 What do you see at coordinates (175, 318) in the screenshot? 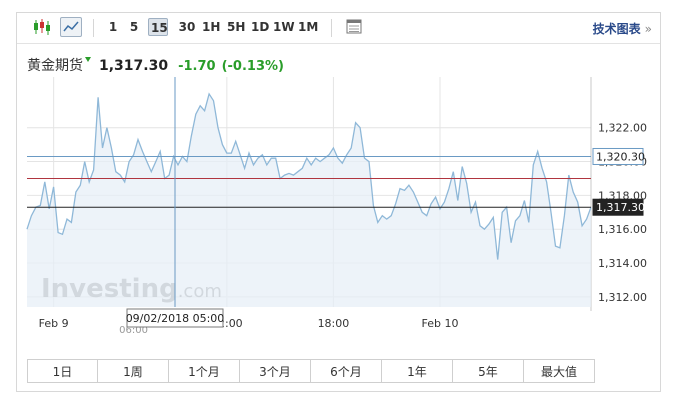
I see `crosshair-date-label: 09/02/2018 05:00` at bounding box center [175, 318].